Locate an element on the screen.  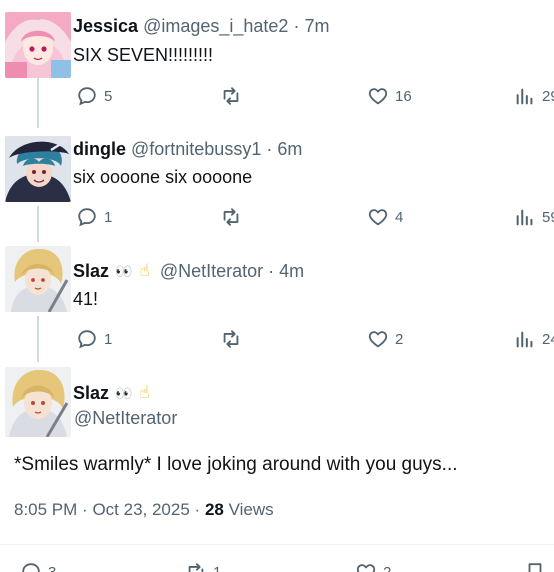
bookmark-button is located at coordinates (535, 566).